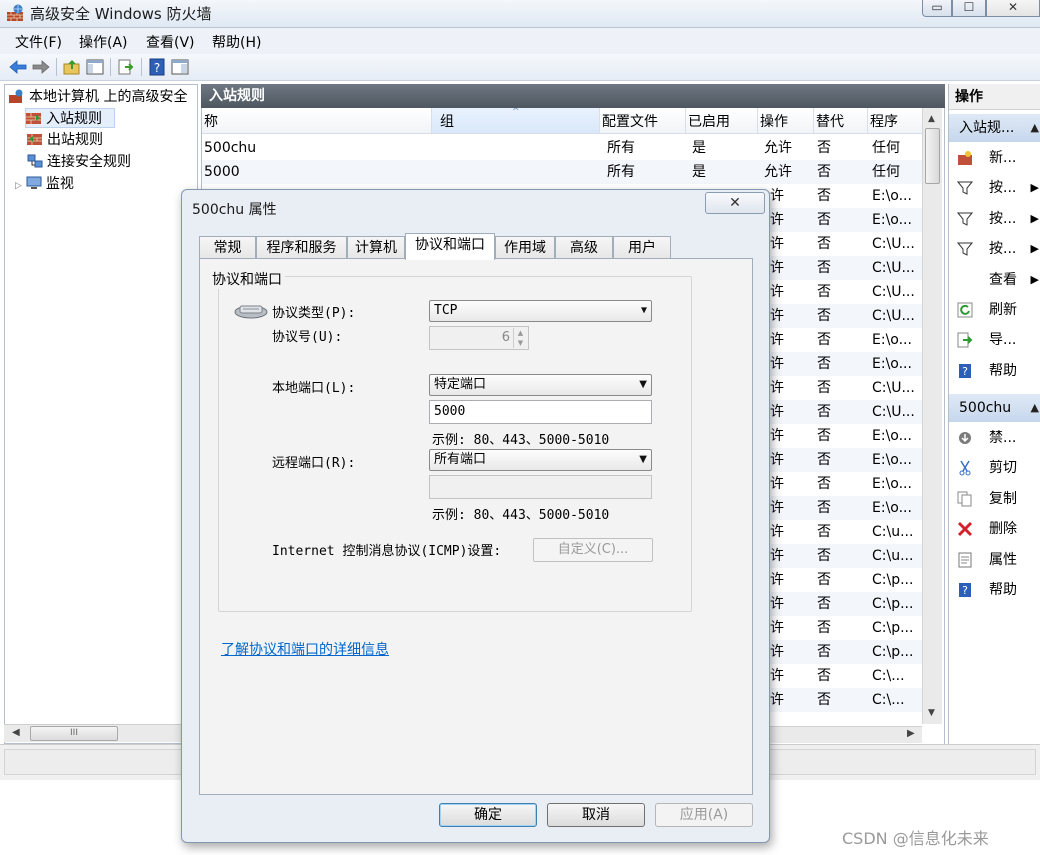 The width and height of the screenshot is (1040, 855). What do you see at coordinates (722, 121) in the screenshot?
I see `column-header-enabled: 已启用` at bounding box center [722, 121].